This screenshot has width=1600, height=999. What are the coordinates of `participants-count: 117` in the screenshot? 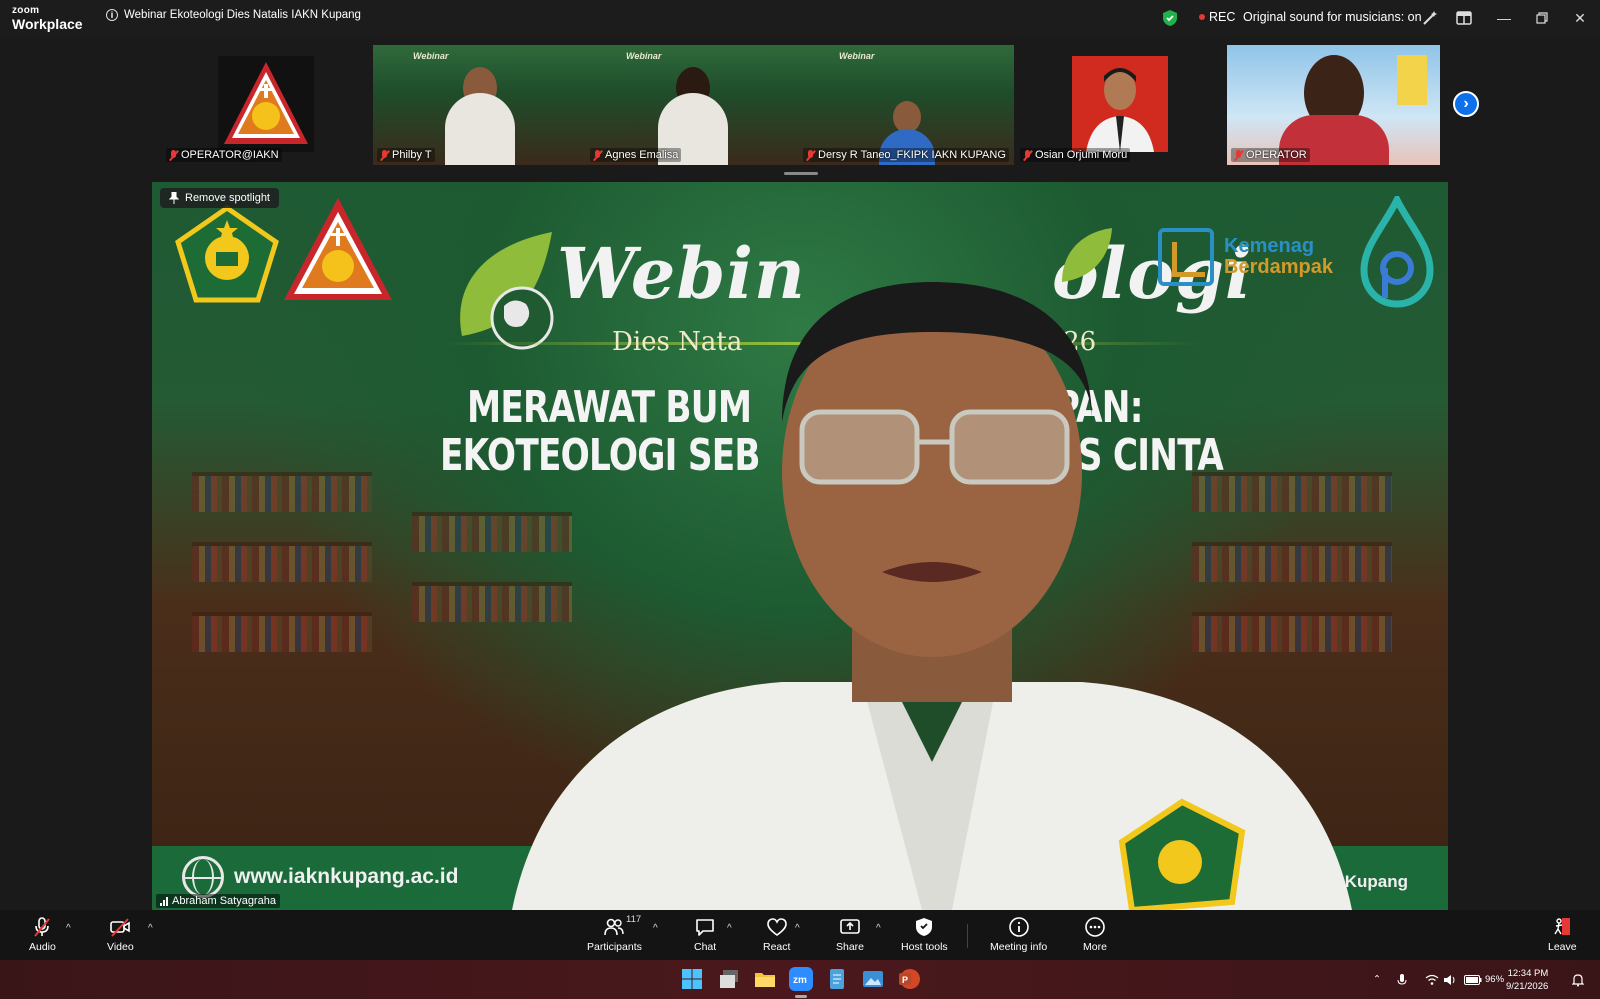 It's located at (634, 919).